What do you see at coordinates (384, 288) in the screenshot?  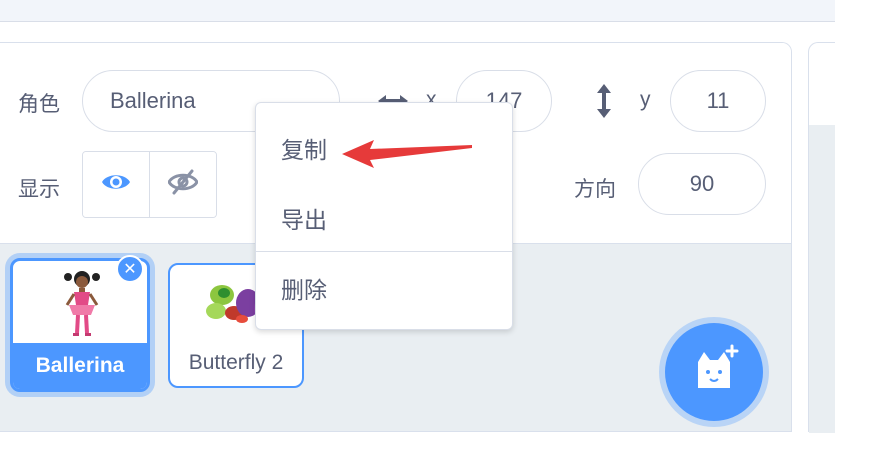 I see `menu-item-delete: 删除` at bounding box center [384, 288].